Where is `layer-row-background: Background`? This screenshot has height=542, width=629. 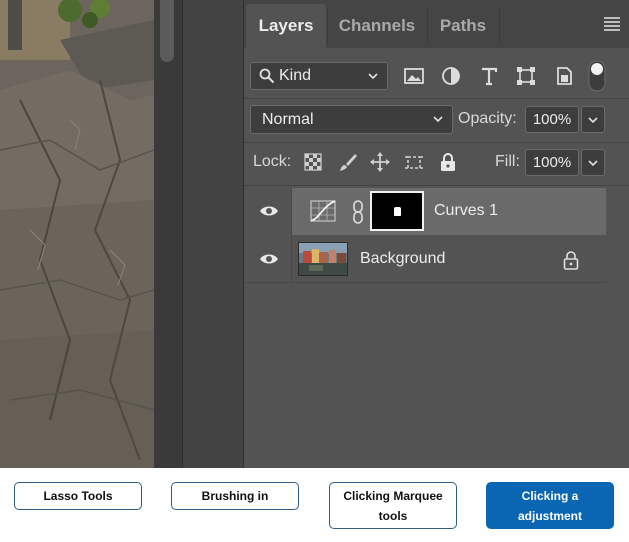
layer-row-background: Background is located at coordinates (425, 259).